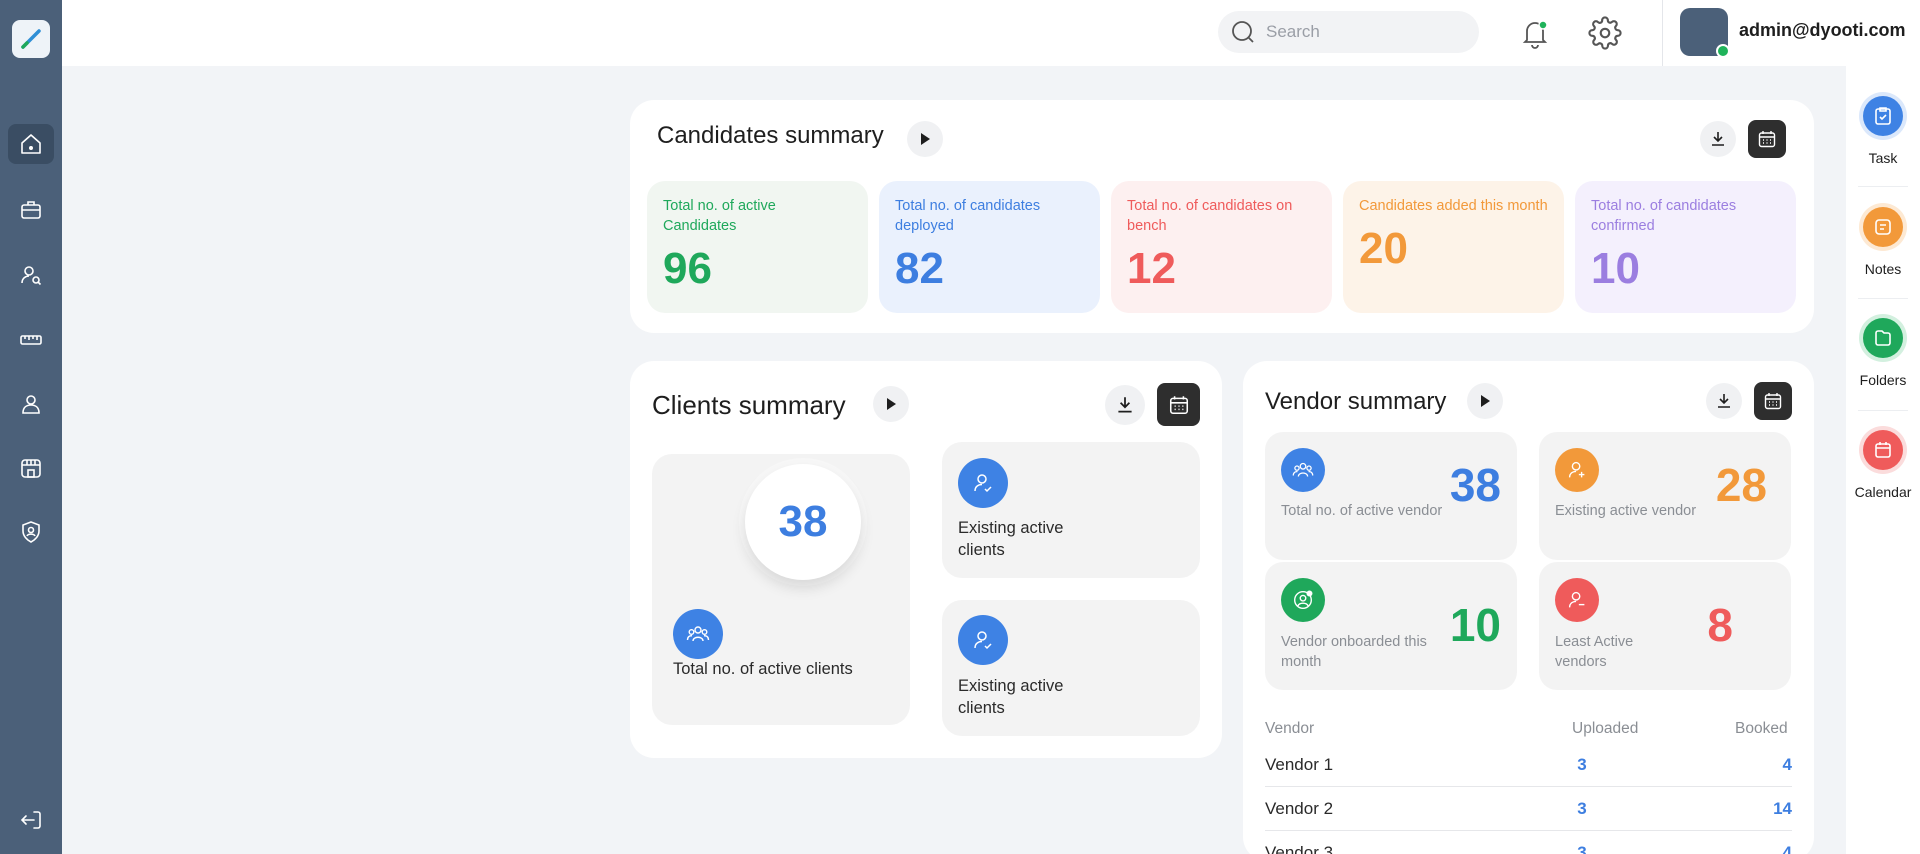 The height and width of the screenshot is (854, 1920). I want to click on settings-button, so click(1605, 33).